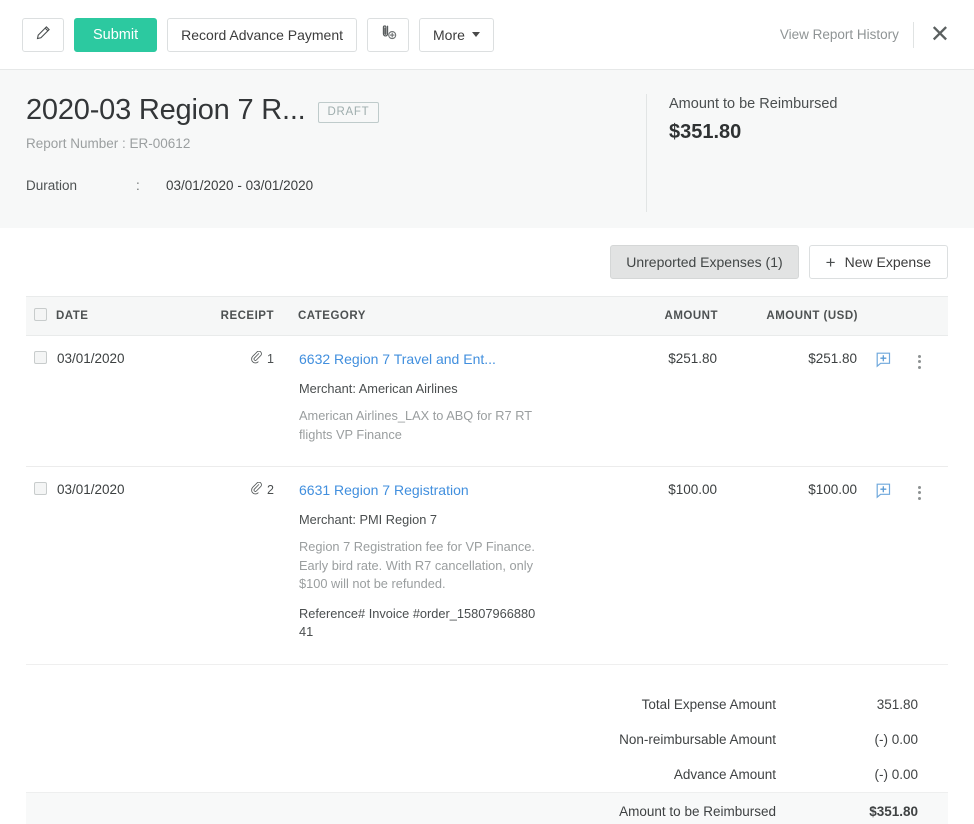 Image resolution: width=974 pixels, height=824 pixels. What do you see at coordinates (368, 520) in the screenshot?
I see `row-merchant: Merchant: PMI Region 7` at bounding box center [368, 520].